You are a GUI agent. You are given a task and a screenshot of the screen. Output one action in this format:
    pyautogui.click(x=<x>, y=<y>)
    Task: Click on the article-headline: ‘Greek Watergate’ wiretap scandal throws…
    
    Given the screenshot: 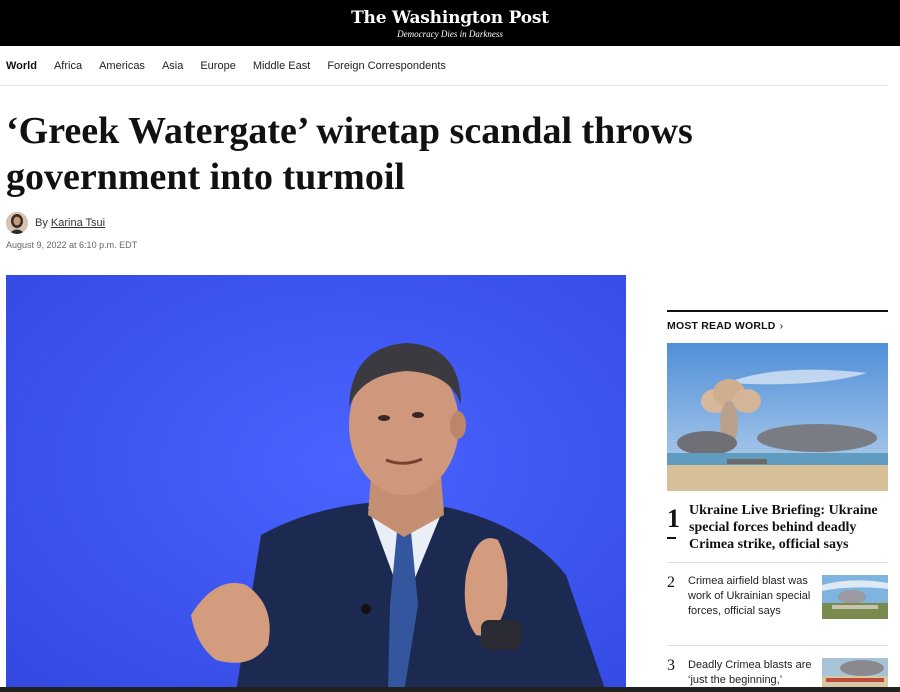 What is the action you would take?
    pyautogui.click(x=349, y=154)
    